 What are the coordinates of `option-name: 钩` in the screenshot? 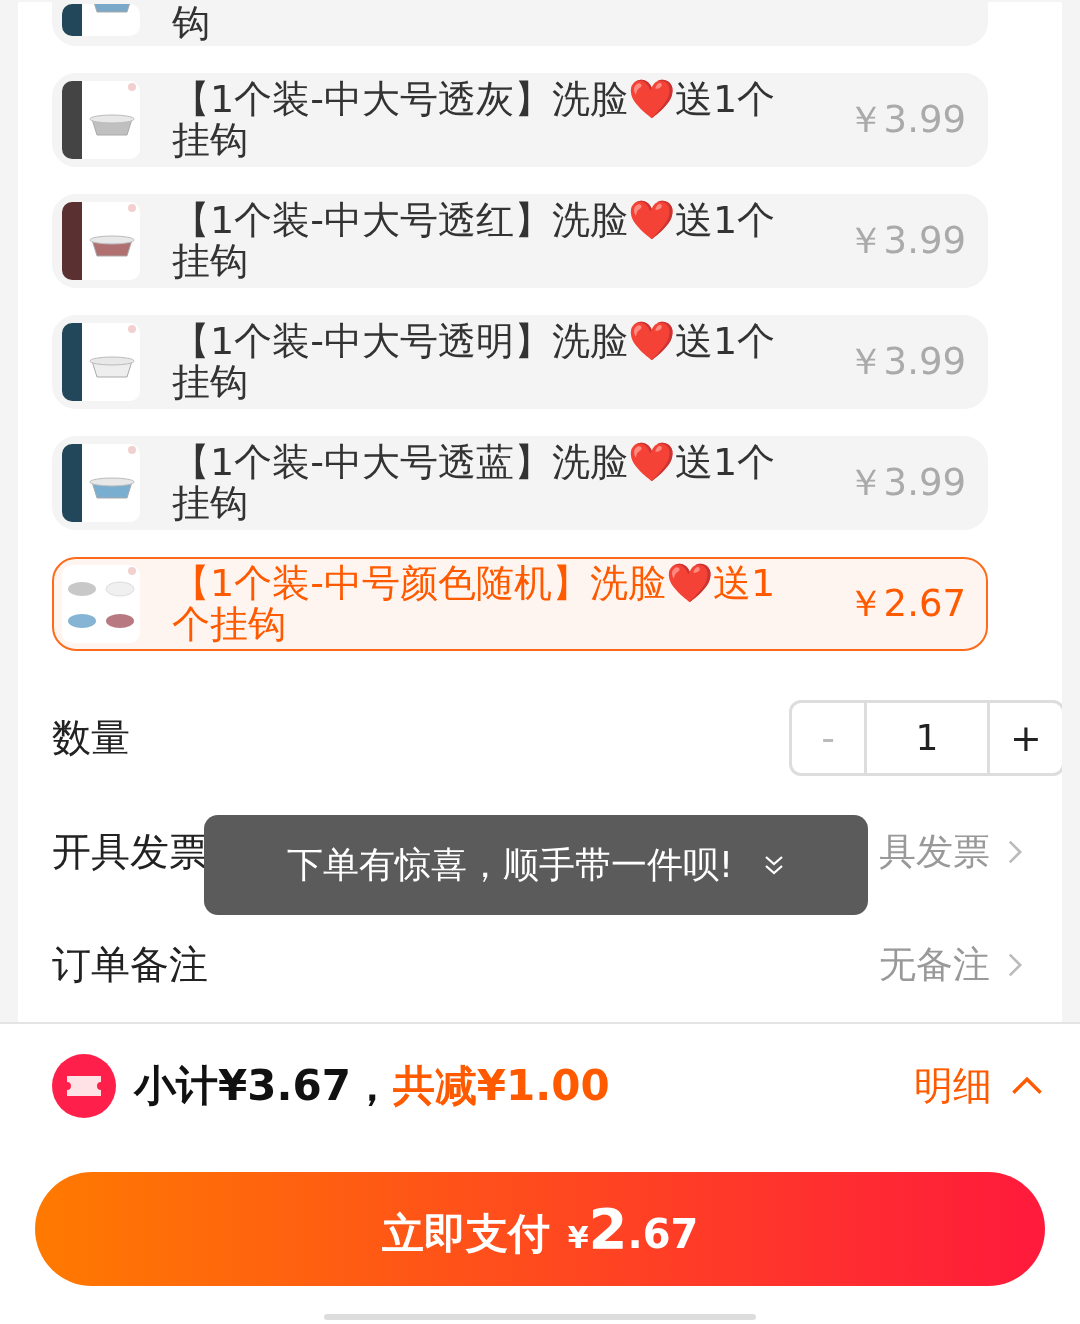 It's located at (191, 24).